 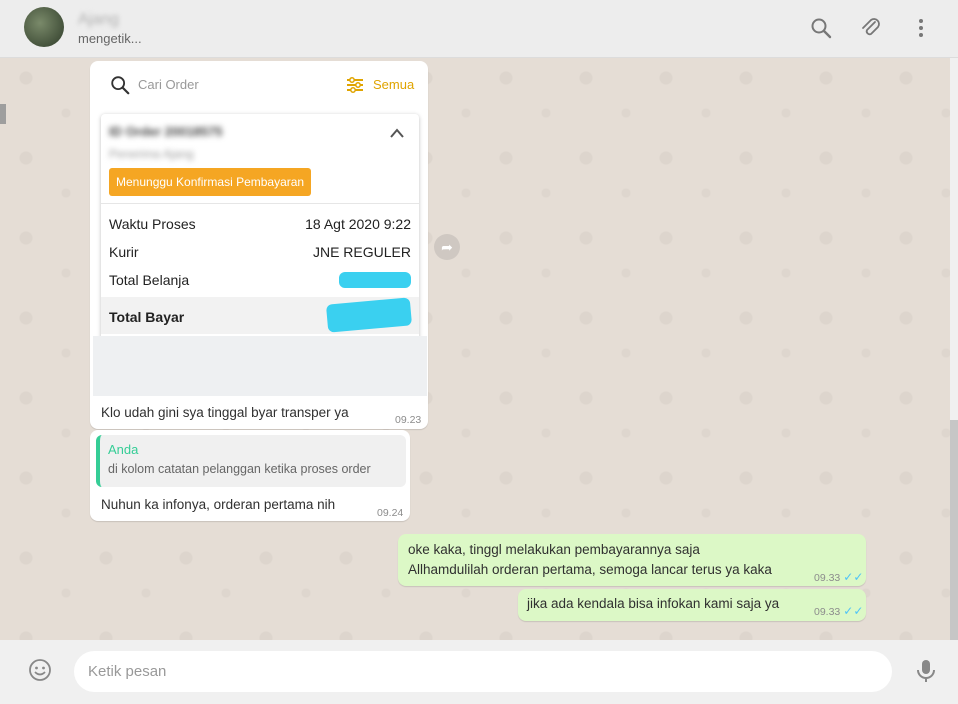 I want to click on image-search-row: Cari Order Semua, so click(x=260, y=85).